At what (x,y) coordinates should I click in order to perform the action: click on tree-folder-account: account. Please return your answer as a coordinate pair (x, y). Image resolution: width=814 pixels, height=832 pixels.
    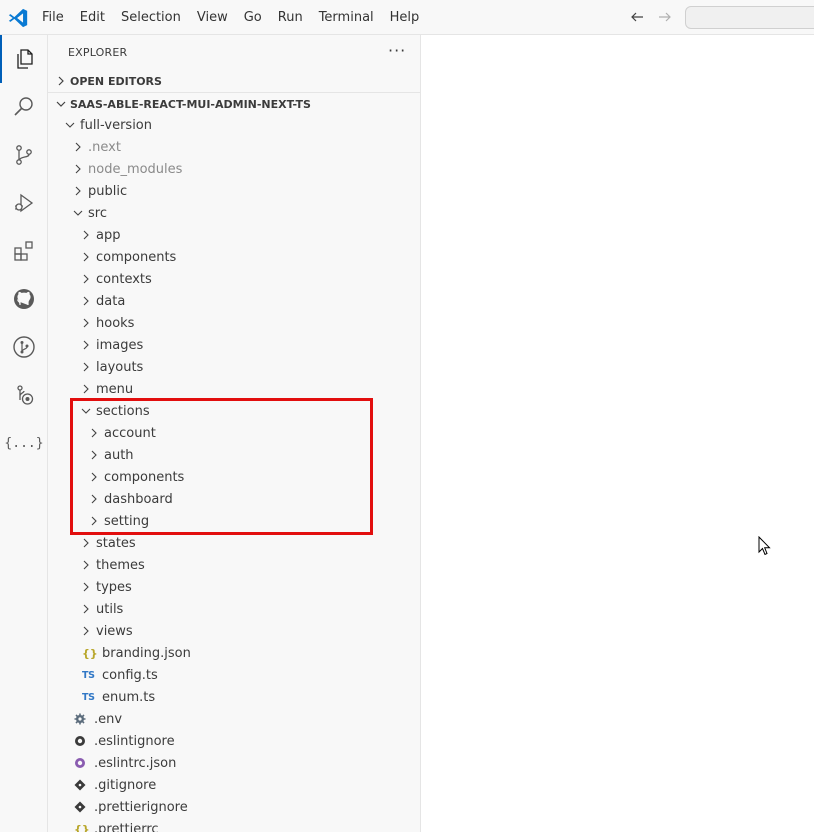
    Looking at the image, I should click on (234, 433).